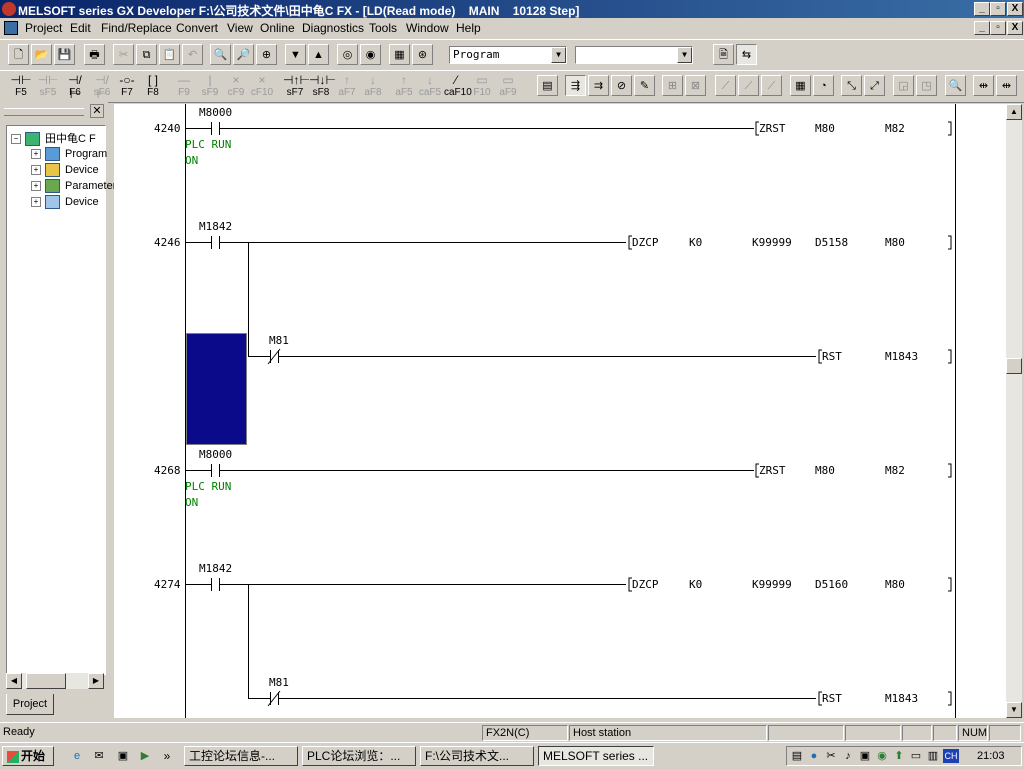 This screenshot has height=769, width=1024. Describe the element at coordinates (1015, 28) in the screenshot. I see `mdi-close-button: X` at that location.